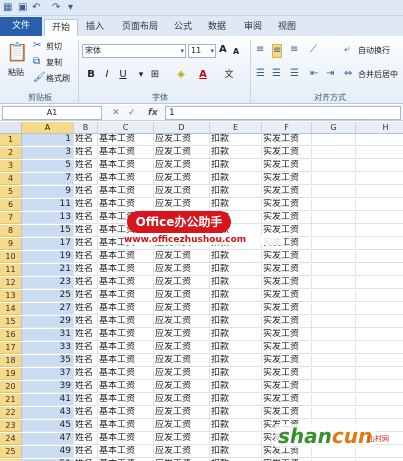  Describe the element at coordinates (11, 153) in the screenshot. I see `row-header: 2` at that location.